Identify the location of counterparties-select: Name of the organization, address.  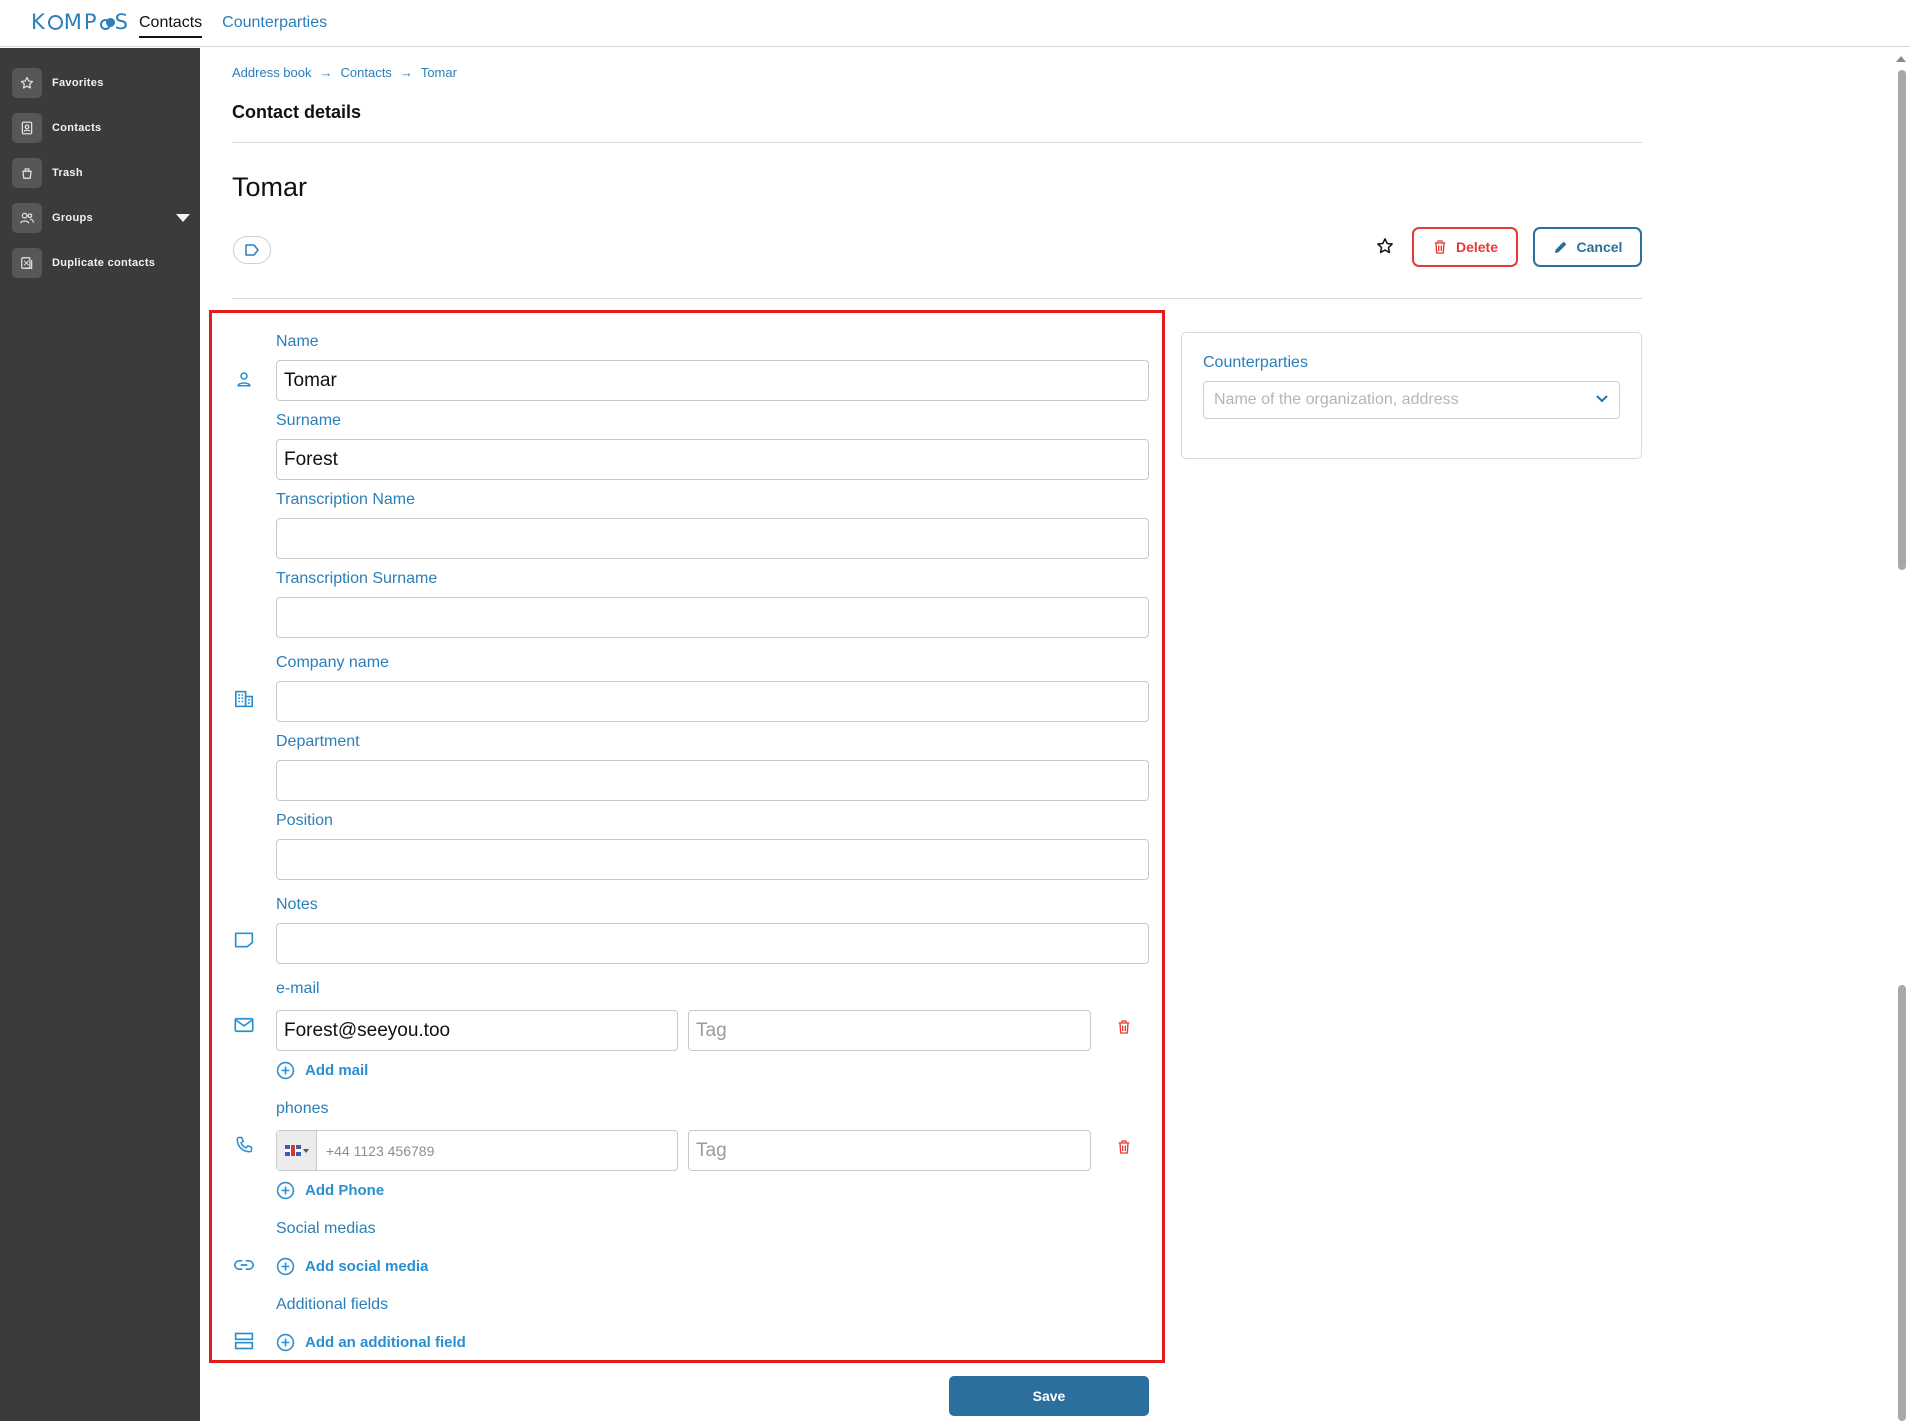
(1411, 400).